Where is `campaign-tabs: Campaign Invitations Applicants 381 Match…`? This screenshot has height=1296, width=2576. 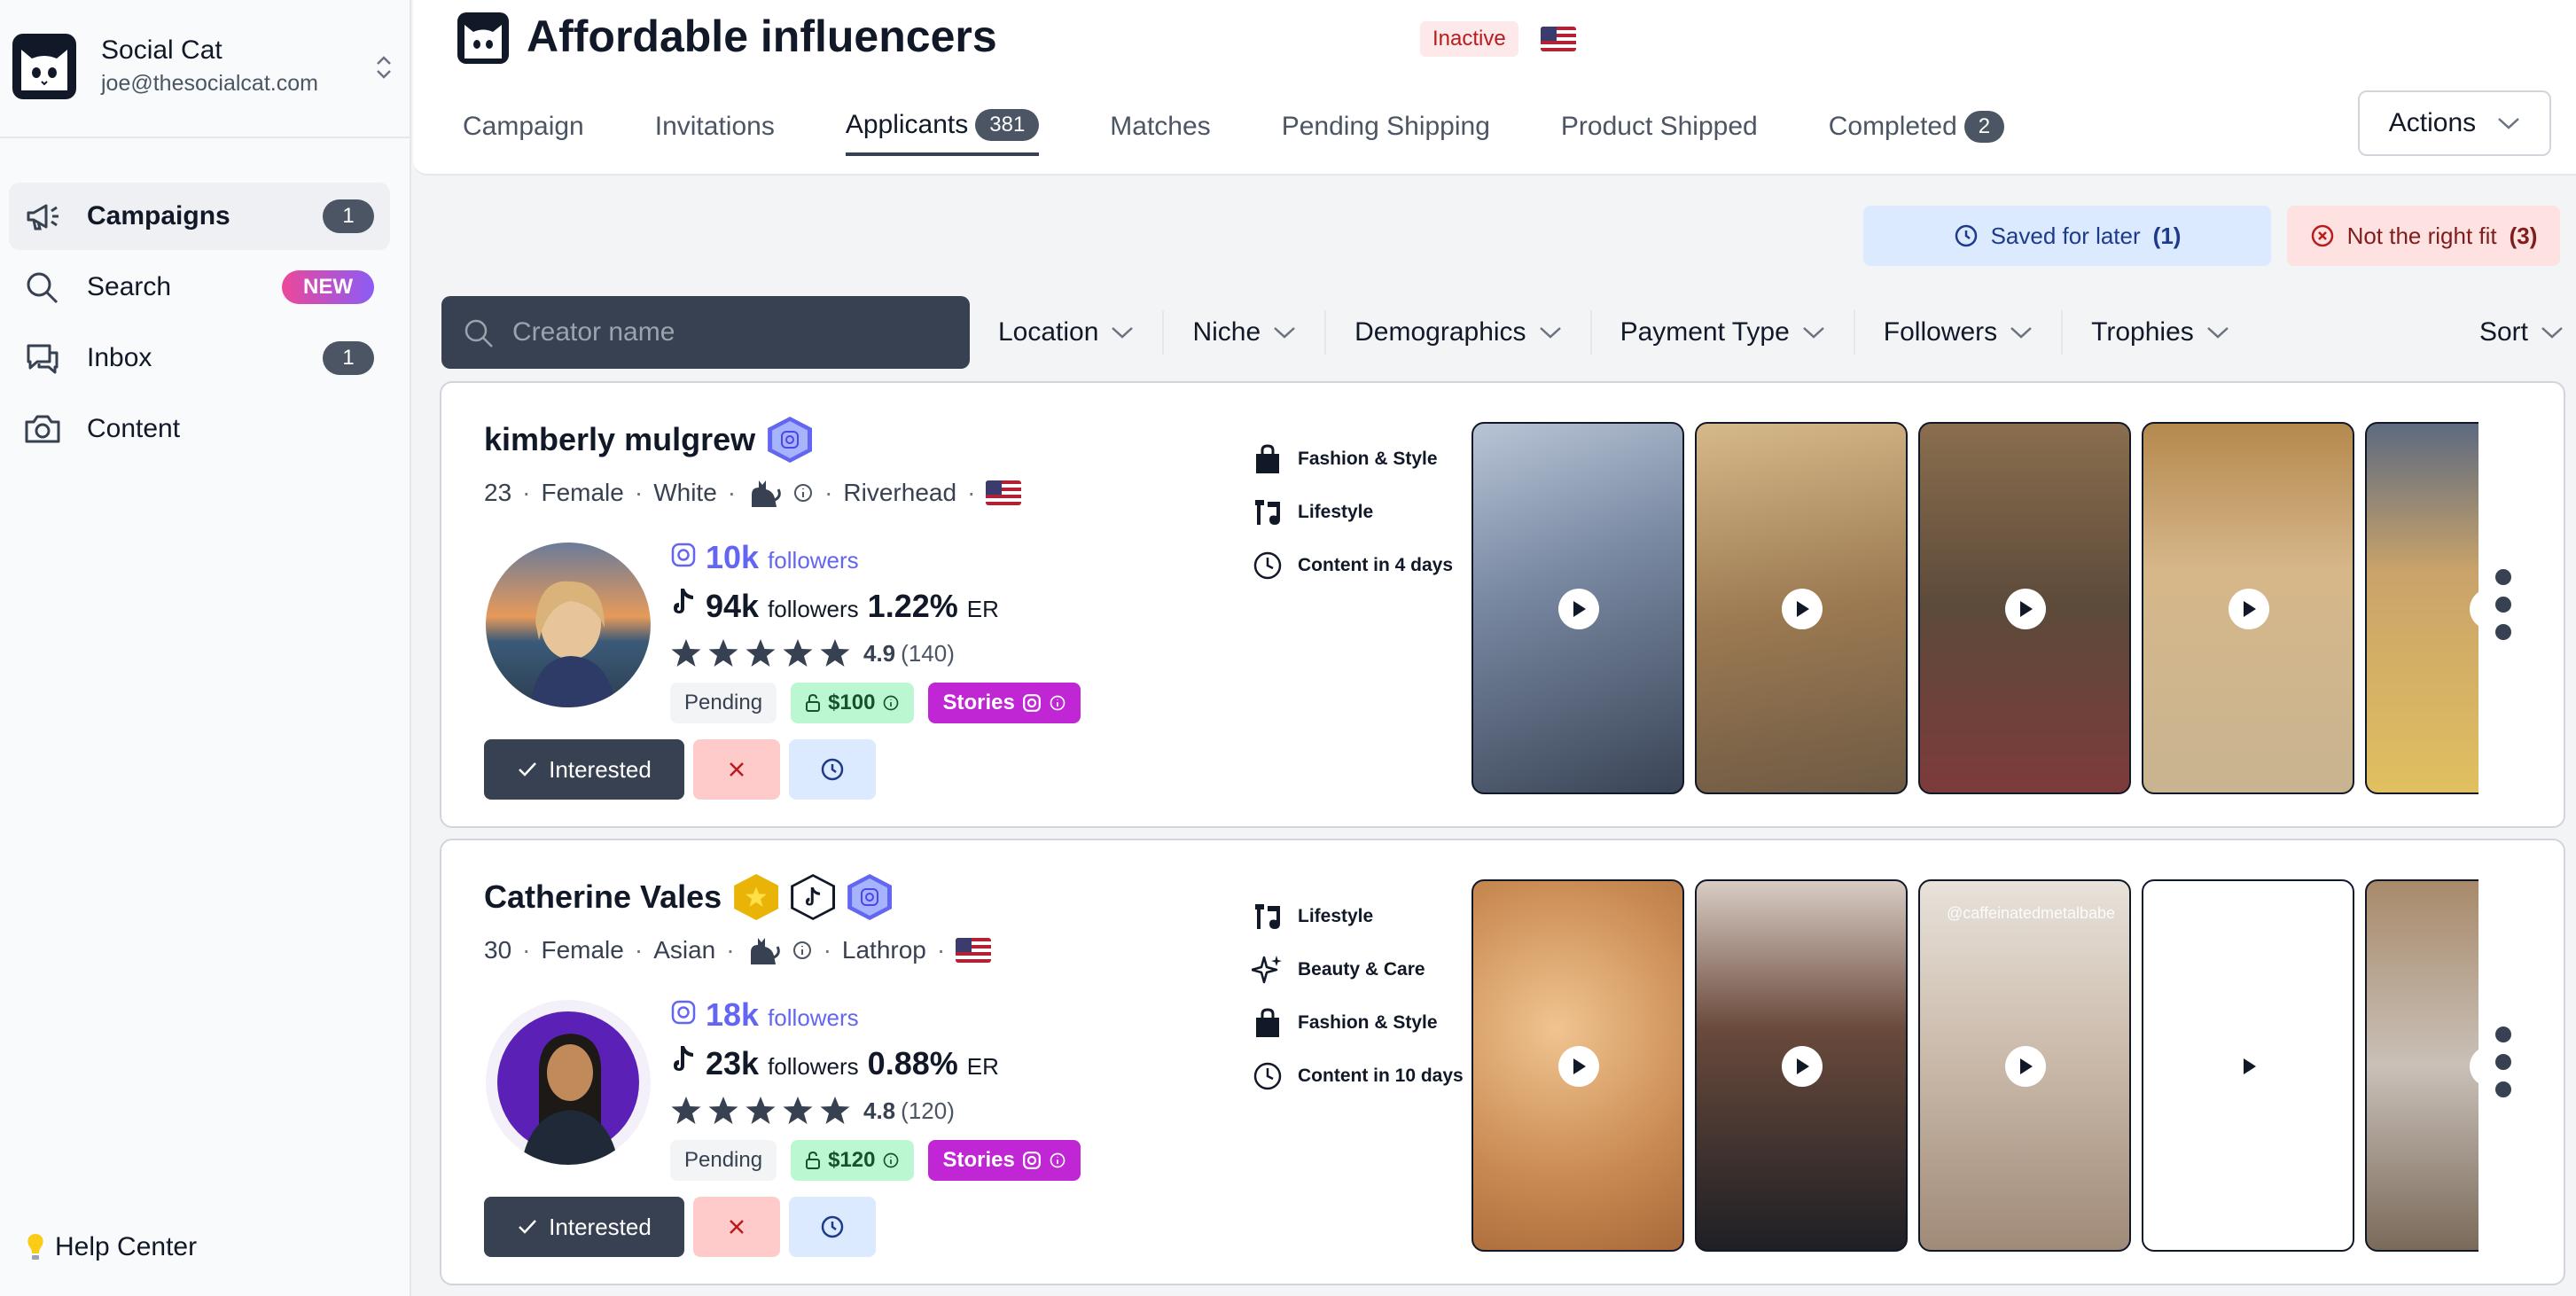
campaign-tabs: Campaign Invitations Applicants 381 Match… is located at coordinates (1269, 127).